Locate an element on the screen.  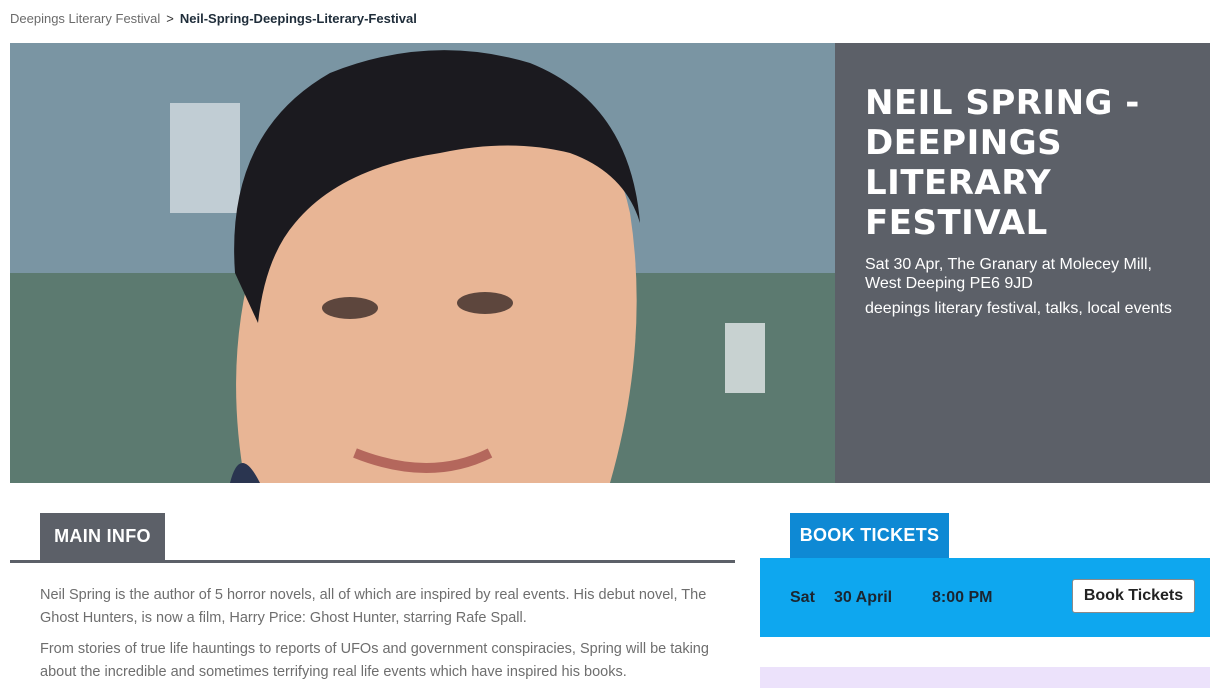
event-title: NEIL SPRING - DEEPINGS LITERARY FESTIVAL is located at coordinates (1002, 163).